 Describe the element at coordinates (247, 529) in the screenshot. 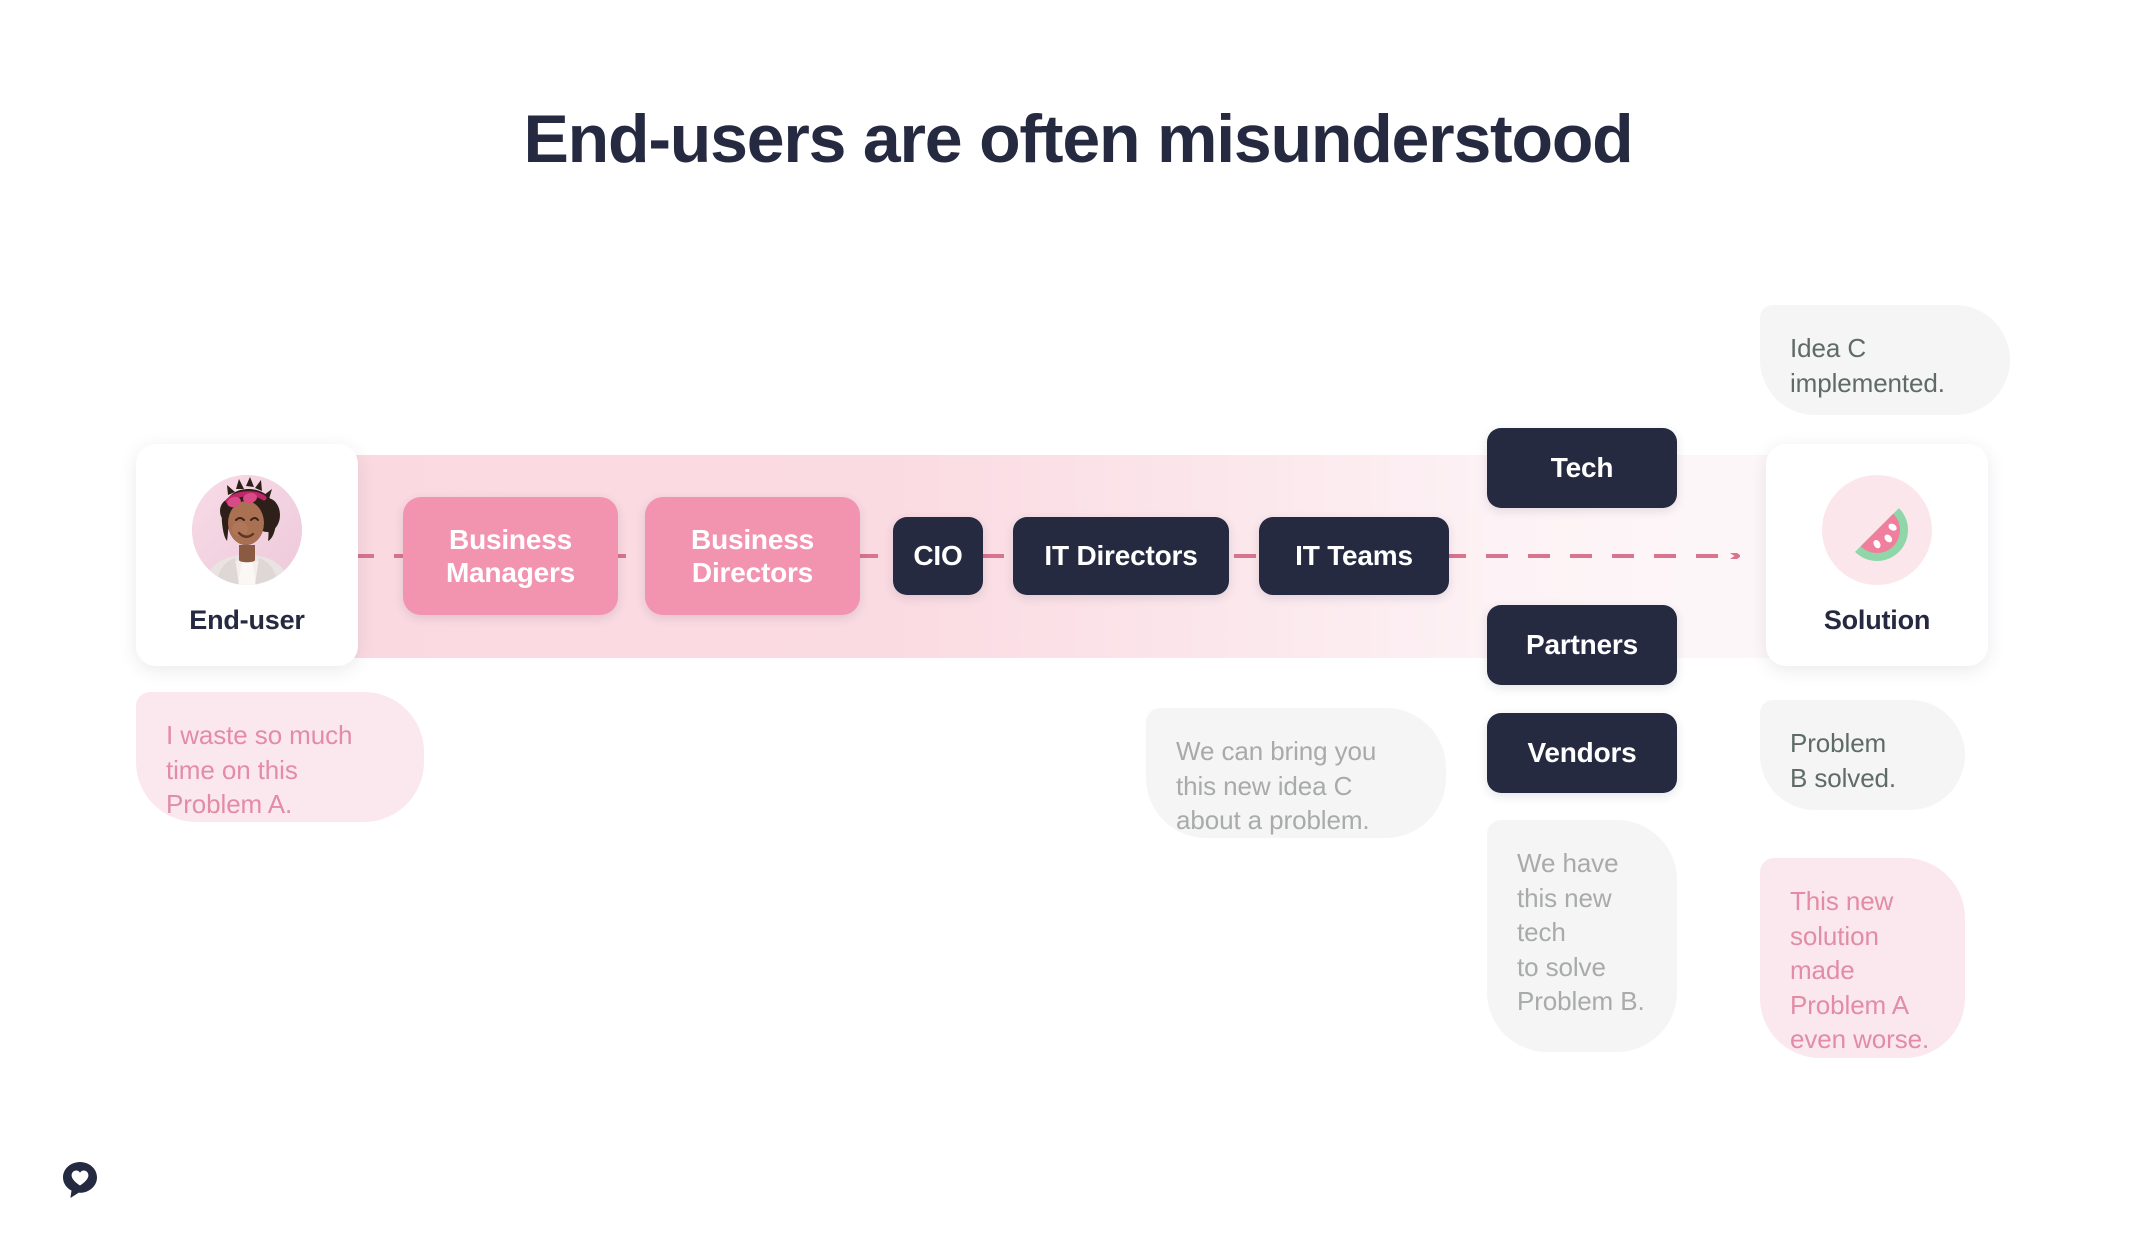

I see `user-avatar-photo` at that location.